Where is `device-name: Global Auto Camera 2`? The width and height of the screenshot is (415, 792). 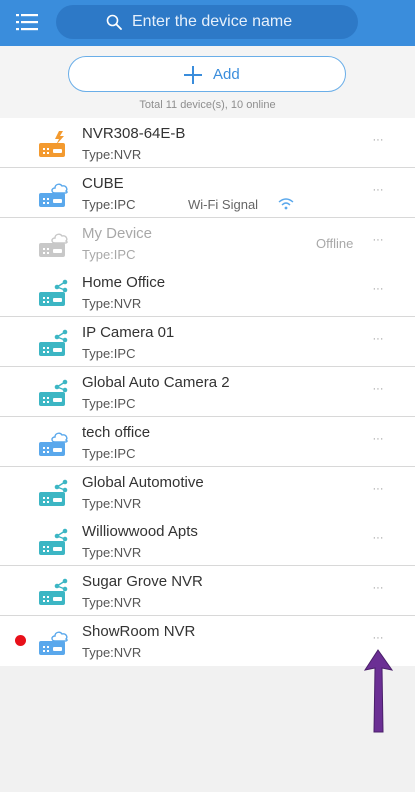
device-name: Global Auto Camera 2 is located at coordinates (156, 382).